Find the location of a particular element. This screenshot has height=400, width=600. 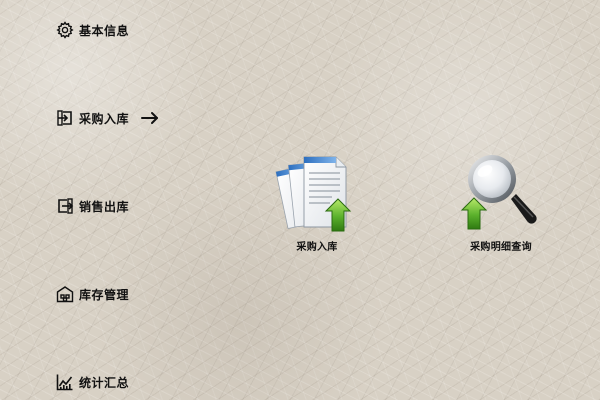

sidebar-item-label: 库存管理 is located at coordinates (104, 294).